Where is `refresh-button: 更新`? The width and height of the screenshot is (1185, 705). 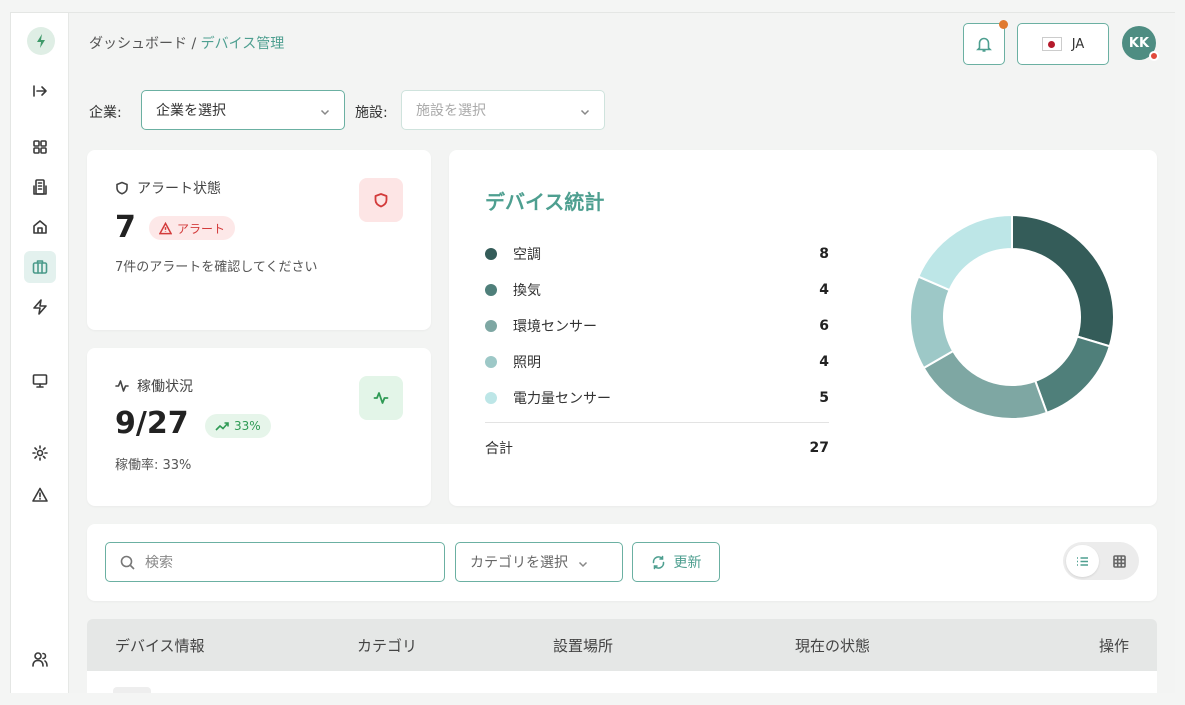
refresh-button: 更新 is located at coordinates (676, 562).